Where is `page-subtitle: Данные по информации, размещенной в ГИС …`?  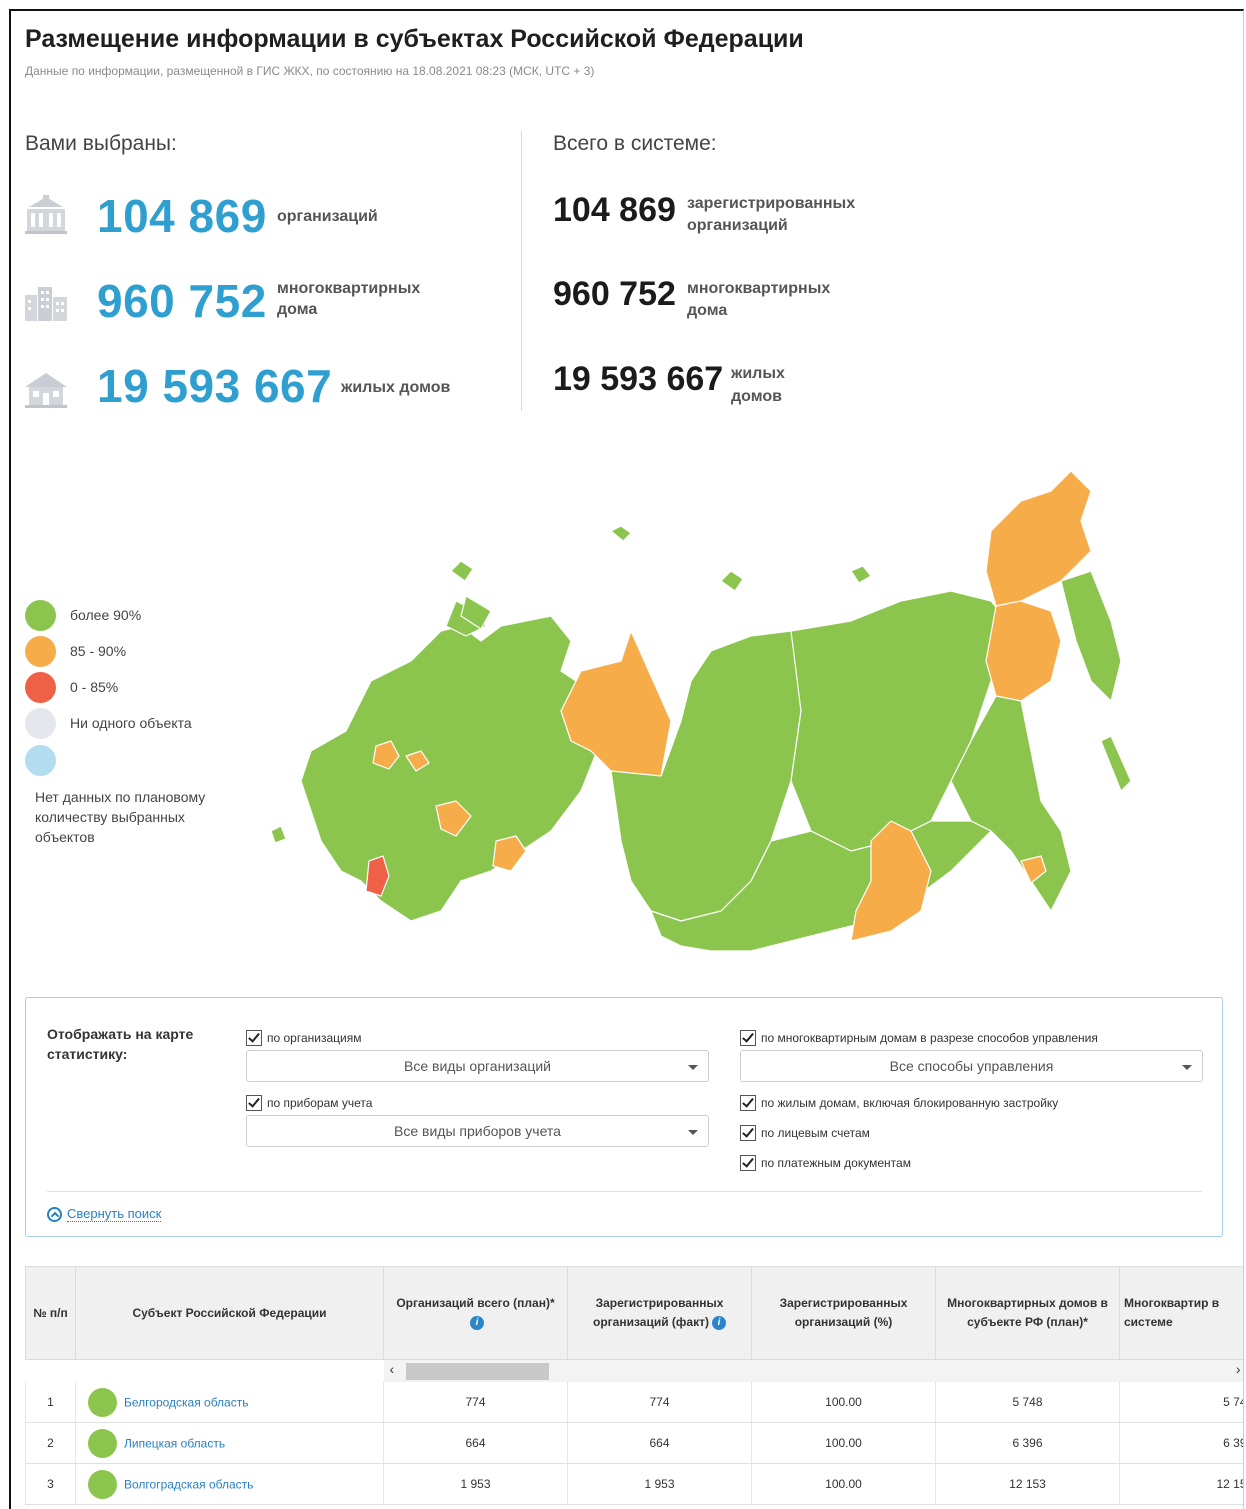 page-subtitle: Данные по информации, размещенной в ГИС … is located at coordinates (310, 71).